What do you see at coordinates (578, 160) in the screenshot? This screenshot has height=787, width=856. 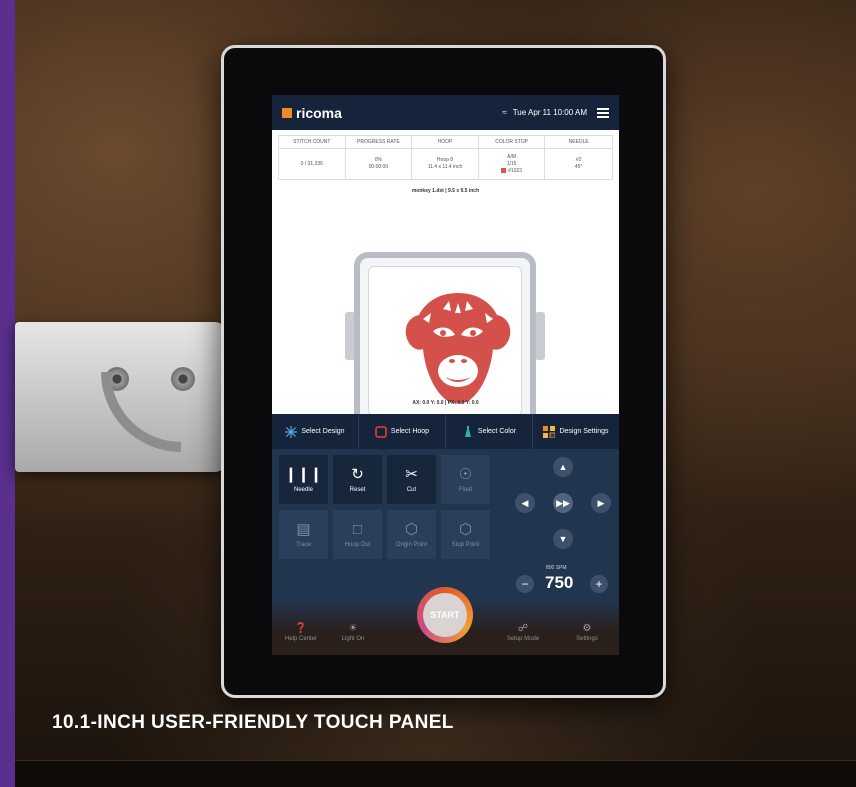 I see `needle-number: #2` at bounding box center [578, 160].